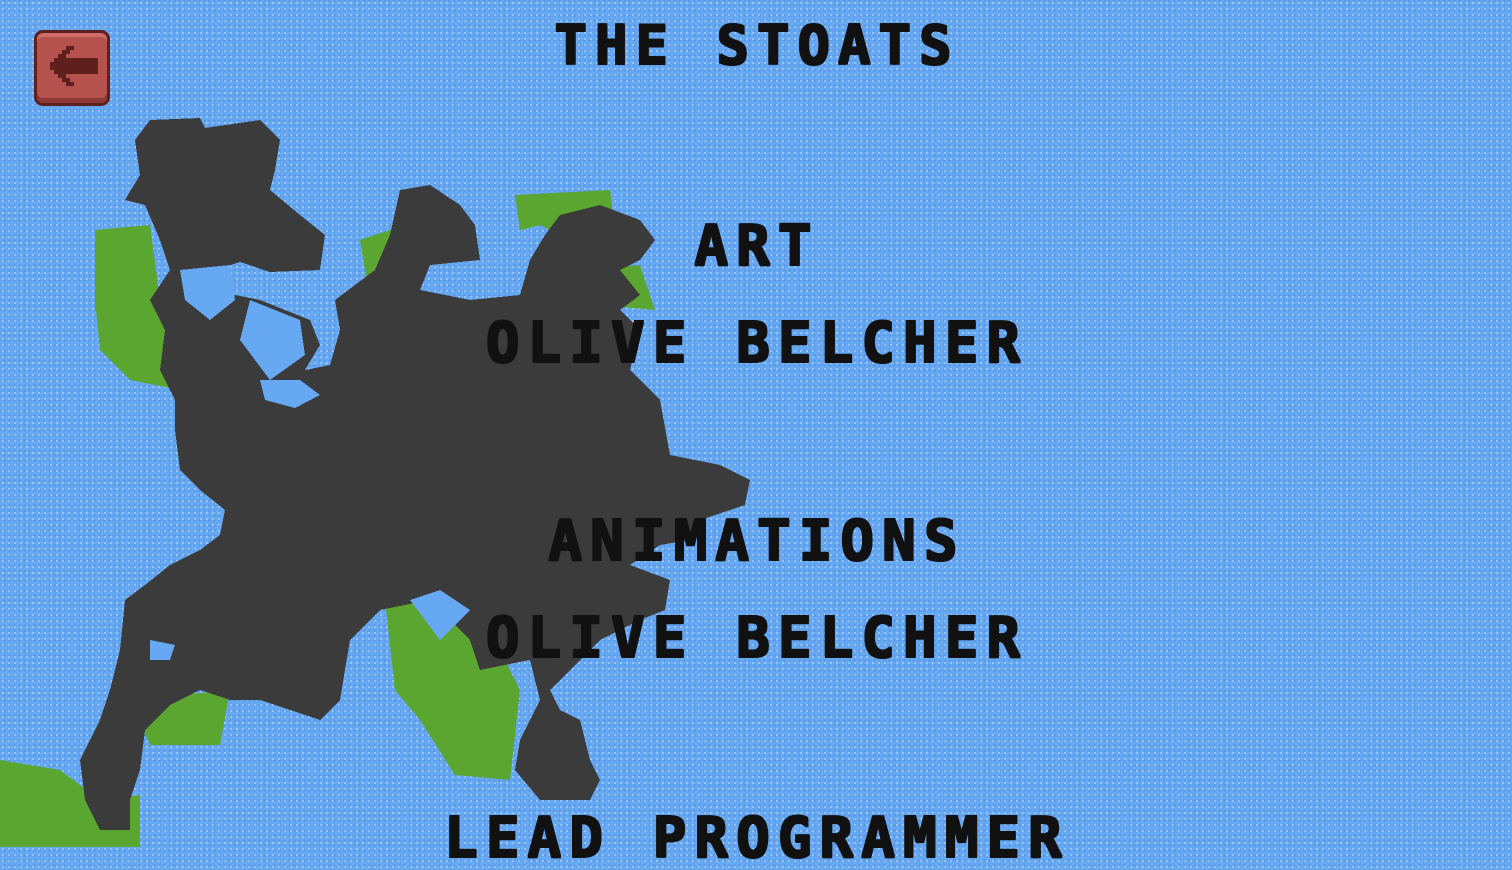 This screenshot has height=870, width=1512. I want to click on credit-role-art: ART, so click(756, 245).